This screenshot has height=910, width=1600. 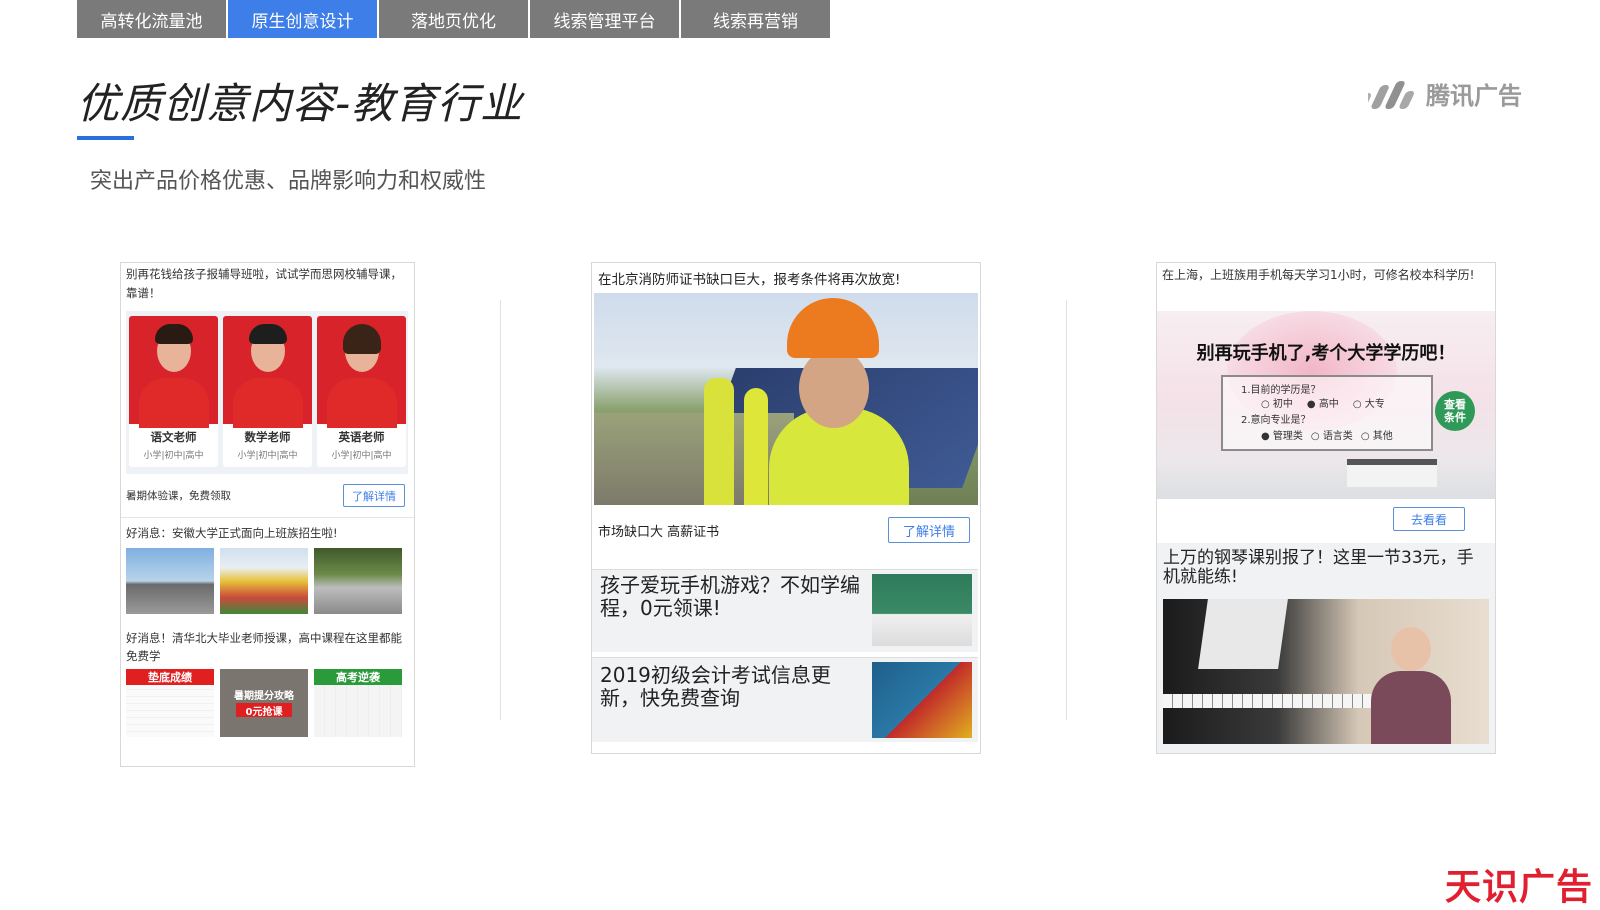 What do you see at coordinates (170, 581) in the screenshot?
I see `campus-gate-image` at bounding box center [170, 581].